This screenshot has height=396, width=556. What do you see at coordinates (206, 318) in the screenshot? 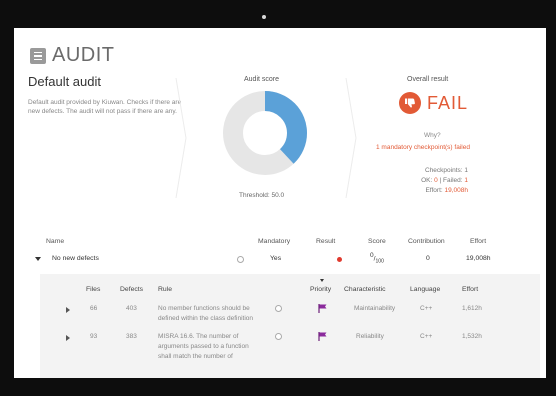
I see `rule-line: defined within the class definition` at bounding box center [206, 318].